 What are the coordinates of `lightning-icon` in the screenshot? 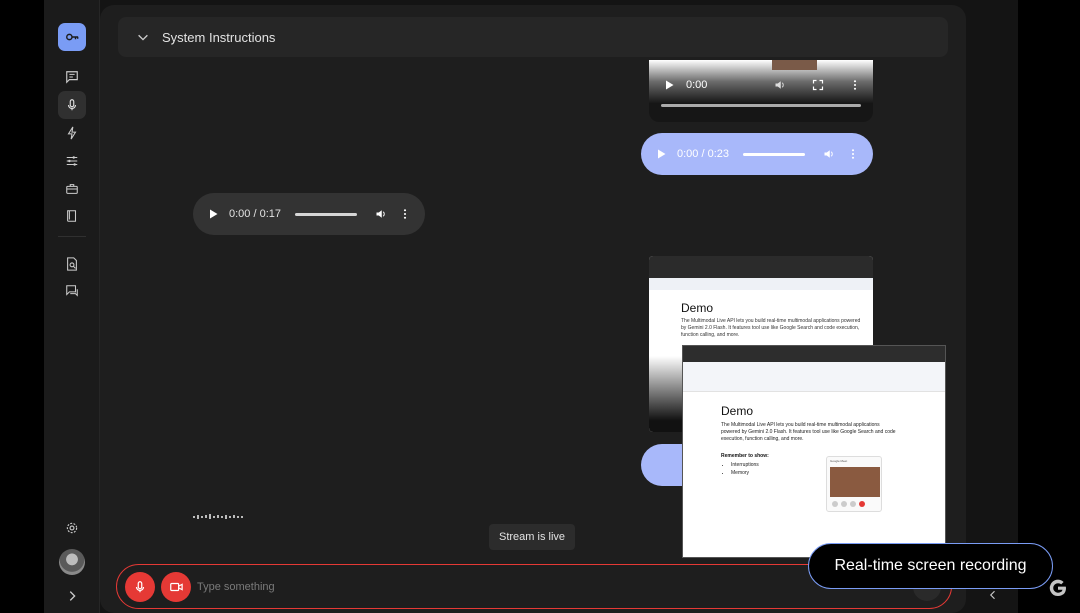 It's located at (72, 133).